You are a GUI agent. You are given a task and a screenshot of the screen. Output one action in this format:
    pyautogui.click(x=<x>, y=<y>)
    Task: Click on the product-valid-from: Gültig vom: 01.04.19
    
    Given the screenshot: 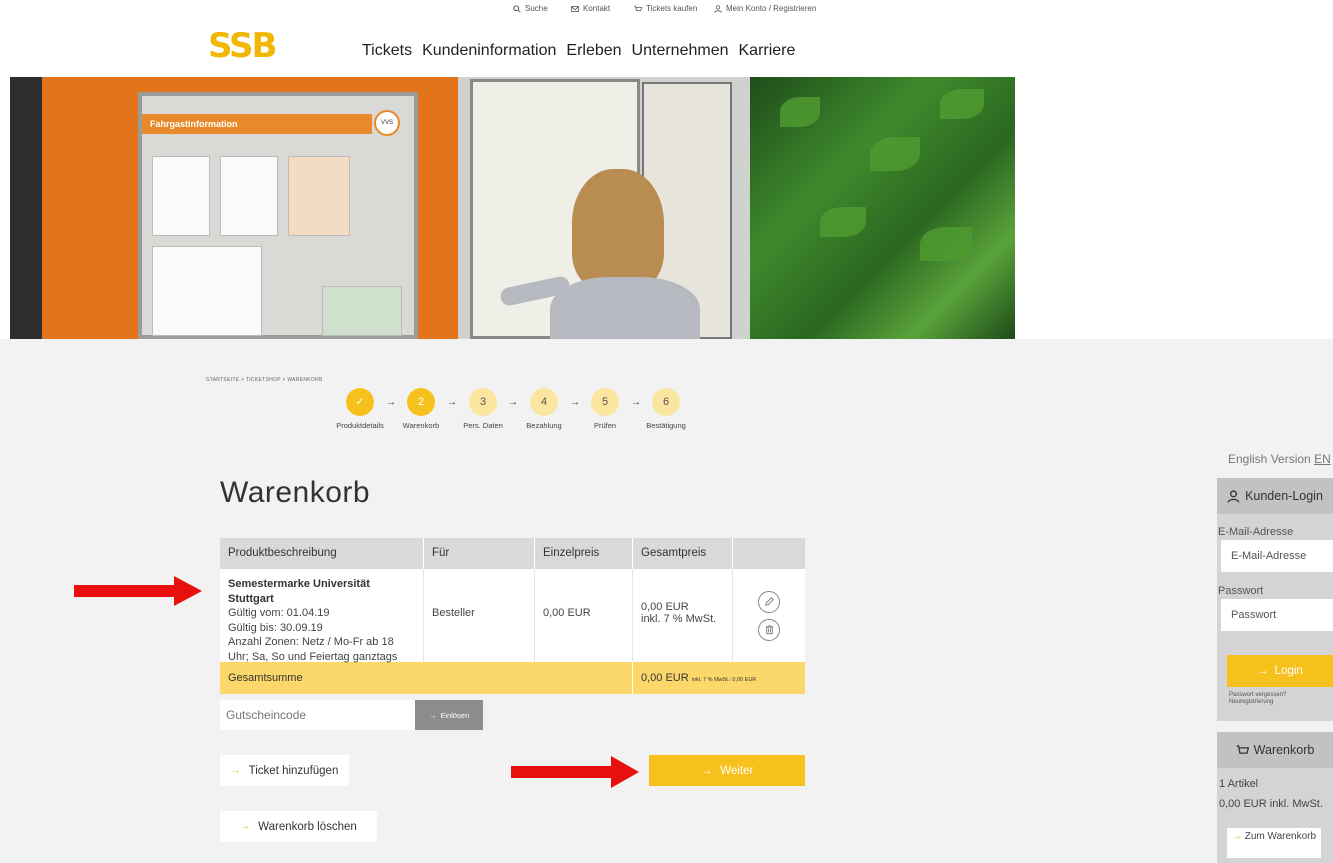 What is the action you would take?
    pyautogui.click(x=279, y=613)
    